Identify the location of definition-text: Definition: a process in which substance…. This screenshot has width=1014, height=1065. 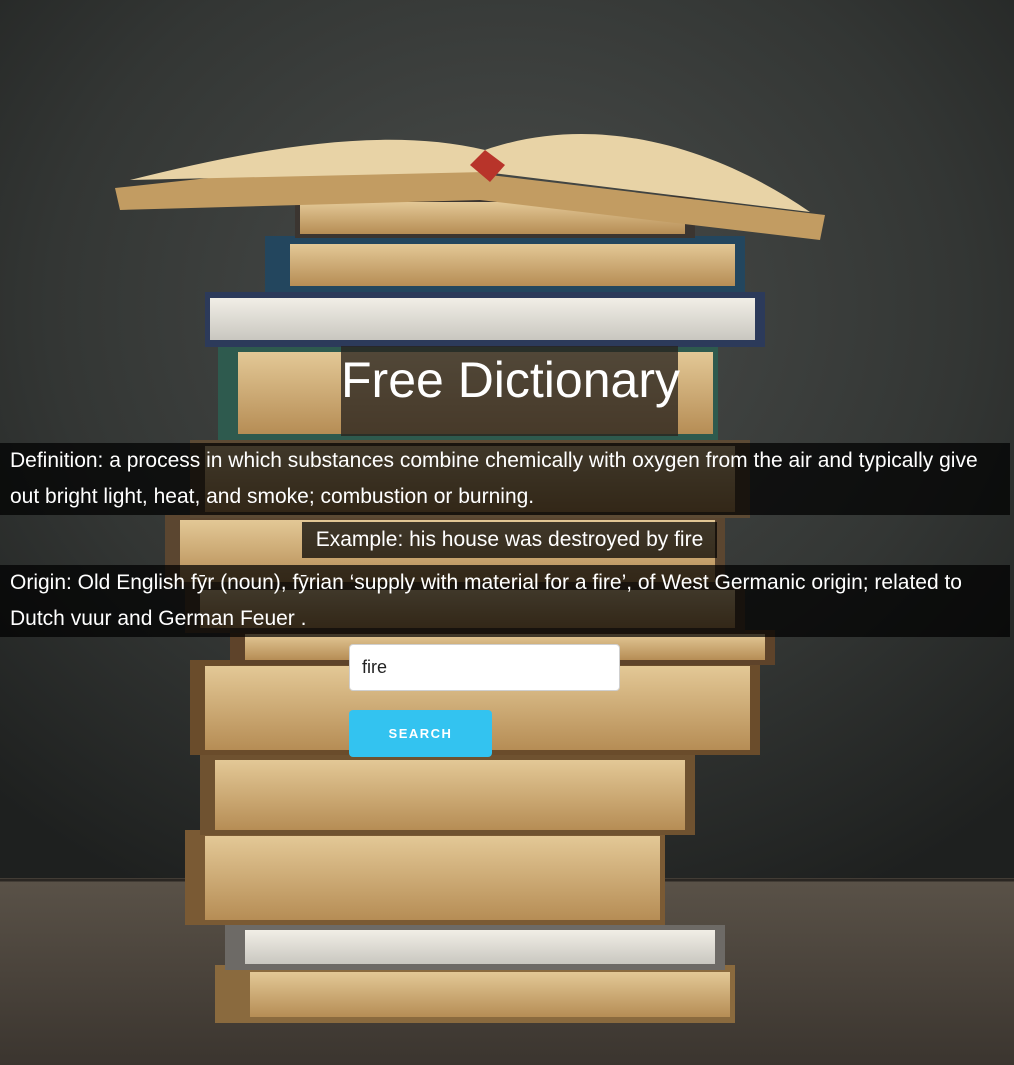
(505, 479).